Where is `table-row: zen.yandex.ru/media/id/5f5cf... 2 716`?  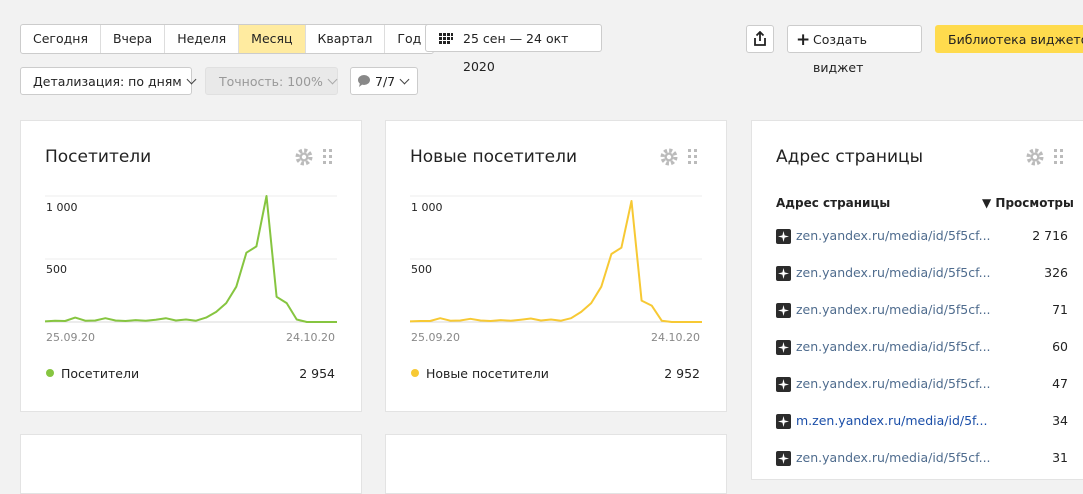 table-row: zen.yandex.ru/media/id/5f5cf... 2 716 is located at coordinates (922, 237).